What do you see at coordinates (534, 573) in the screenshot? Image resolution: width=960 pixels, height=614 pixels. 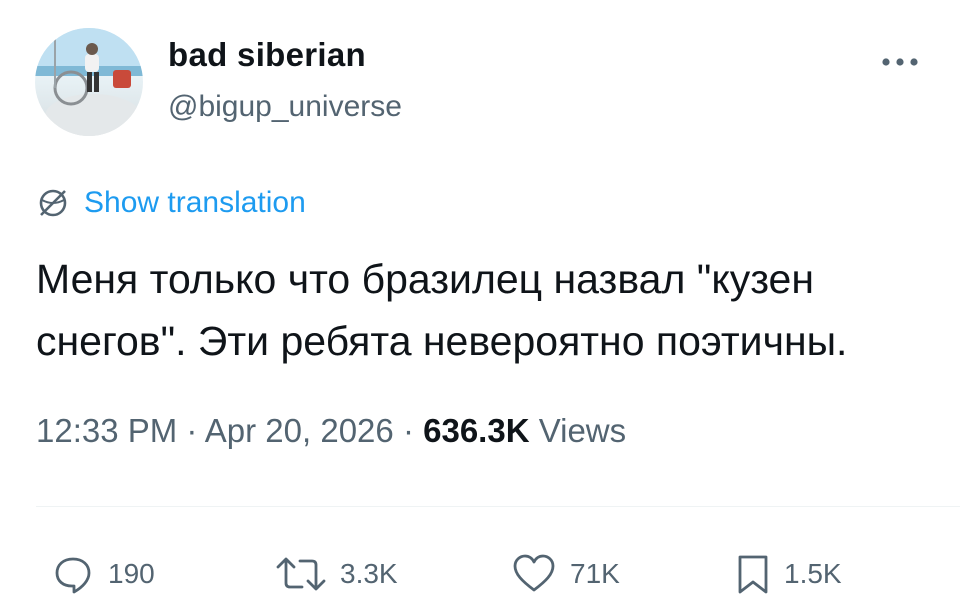 I see `heart-icon` at bounding box center [534, 573].